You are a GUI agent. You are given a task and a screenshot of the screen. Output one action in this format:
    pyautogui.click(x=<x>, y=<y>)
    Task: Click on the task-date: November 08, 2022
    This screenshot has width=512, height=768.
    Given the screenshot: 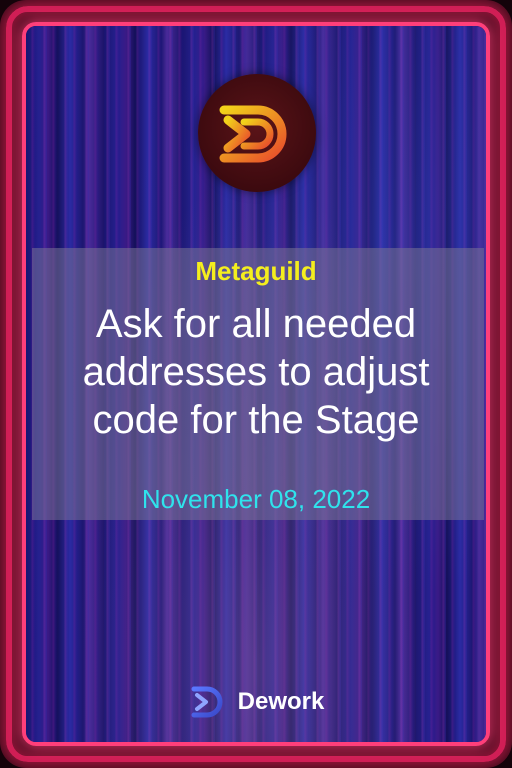 What is the action you would take?
    pyautogui.click(x=256, y=499)
    